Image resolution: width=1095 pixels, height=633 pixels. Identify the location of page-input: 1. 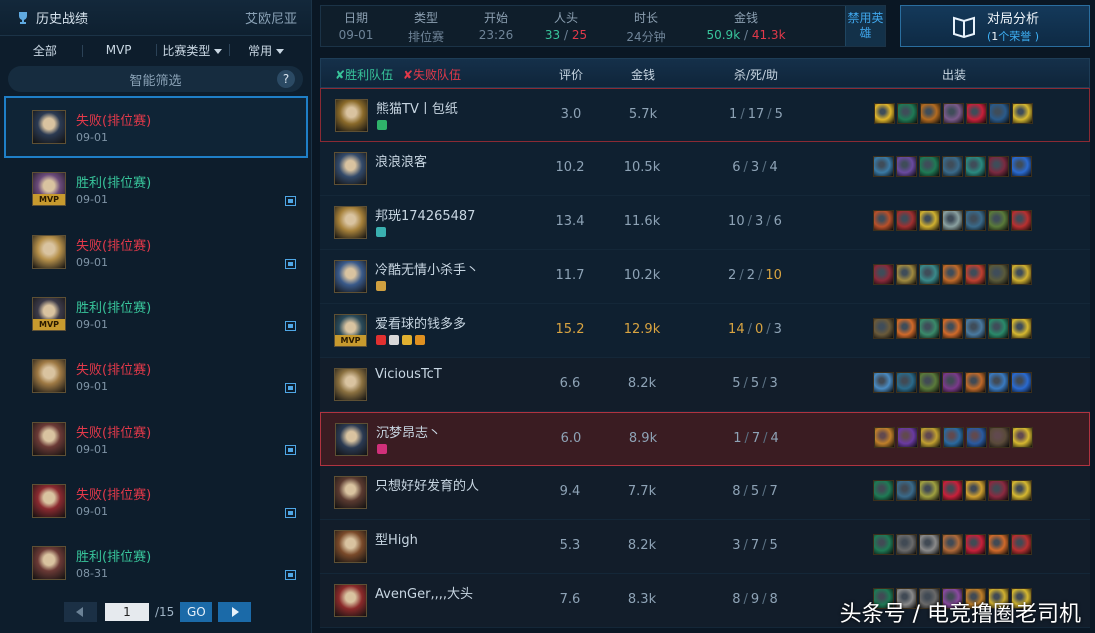
(127, 612).